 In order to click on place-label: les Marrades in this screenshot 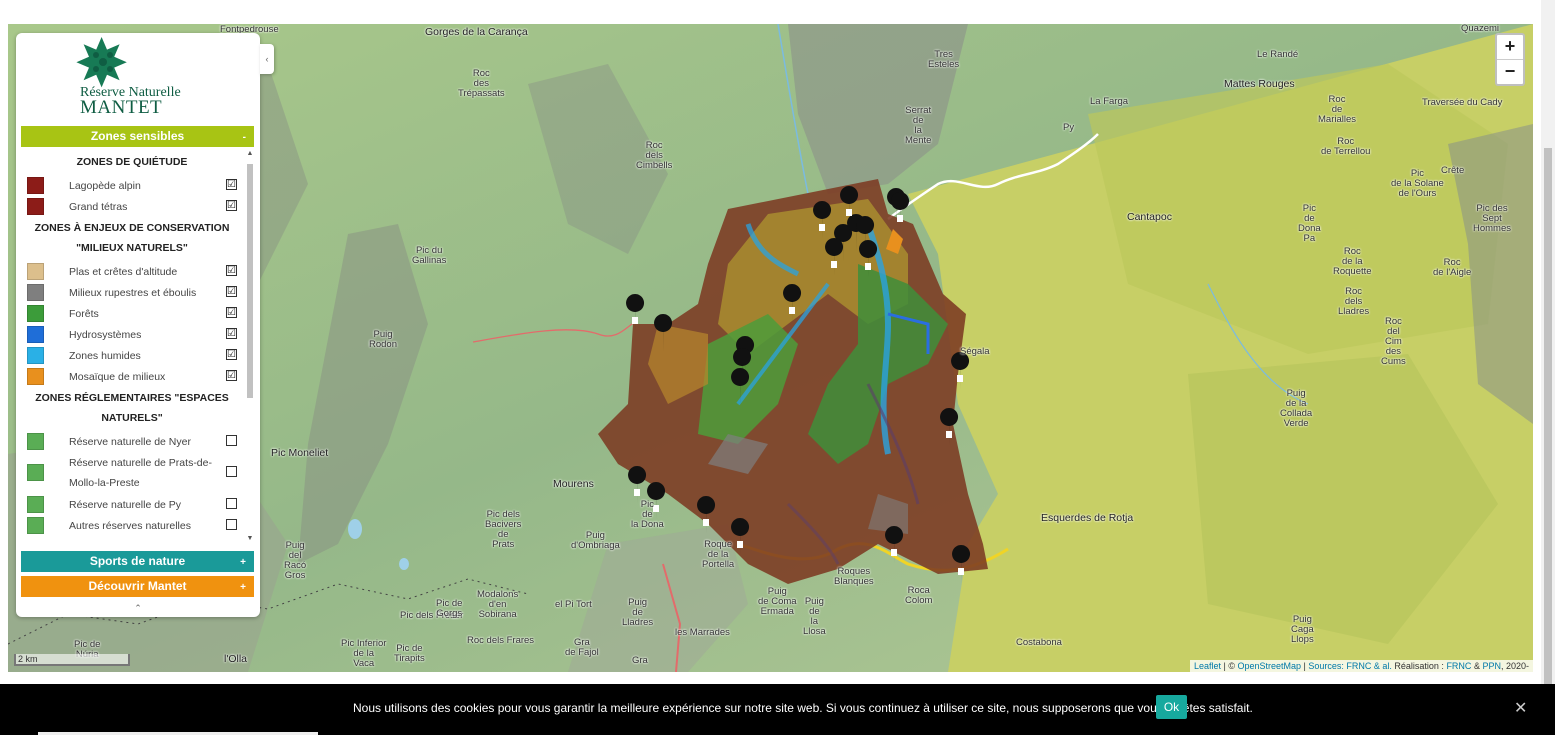, I will do `click(702, 632)`.